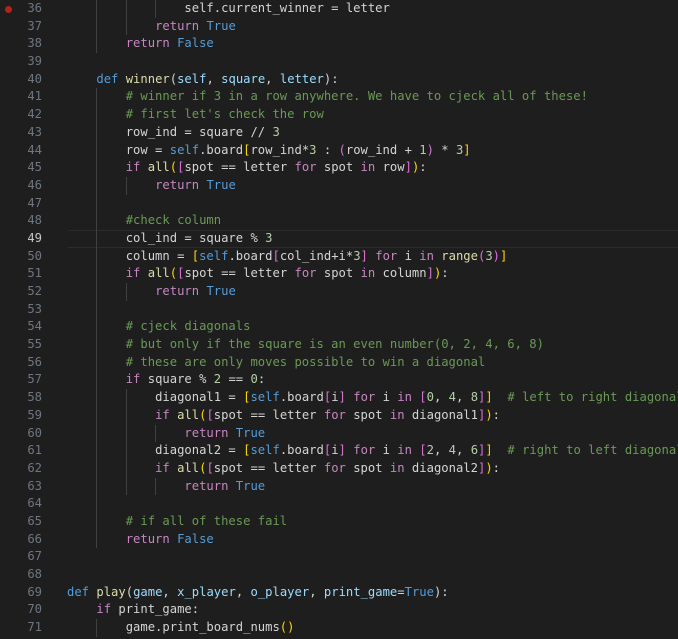 This screenshot has height=639, width=678. I want to click on line-number: 67, so click(21, 557).